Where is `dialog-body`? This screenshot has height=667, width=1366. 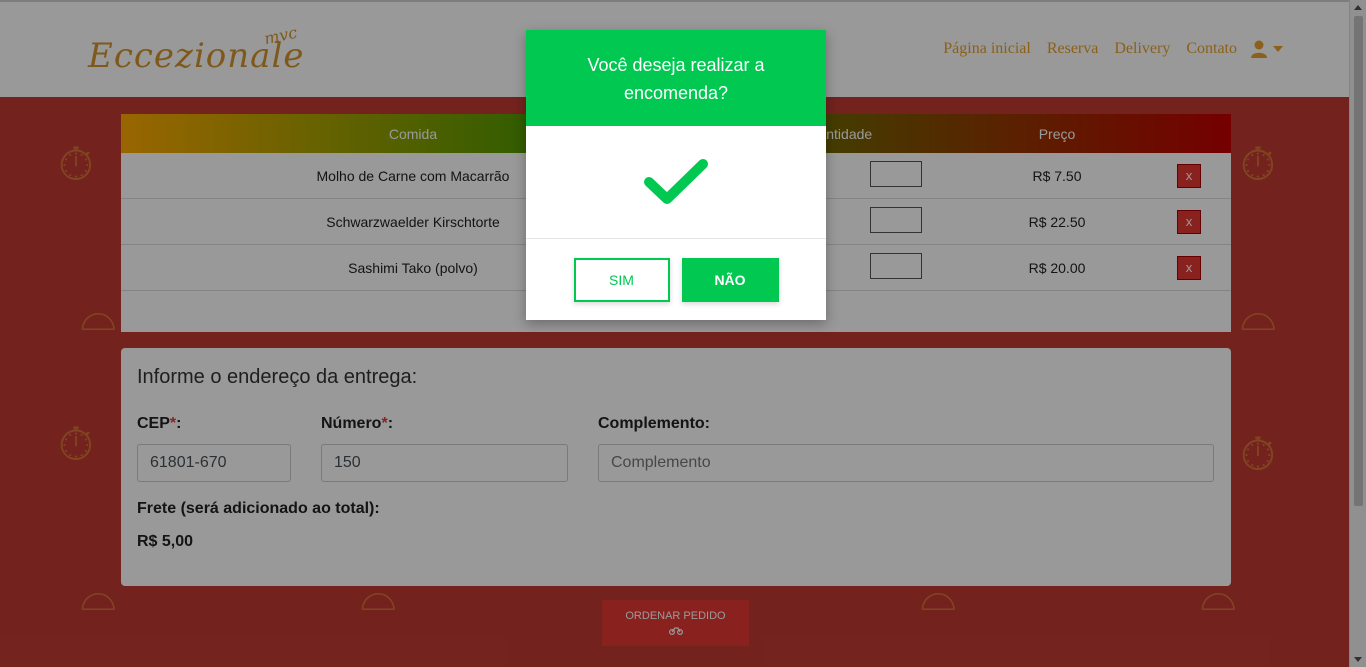 dialog-body is located at coordinates (676, 182).